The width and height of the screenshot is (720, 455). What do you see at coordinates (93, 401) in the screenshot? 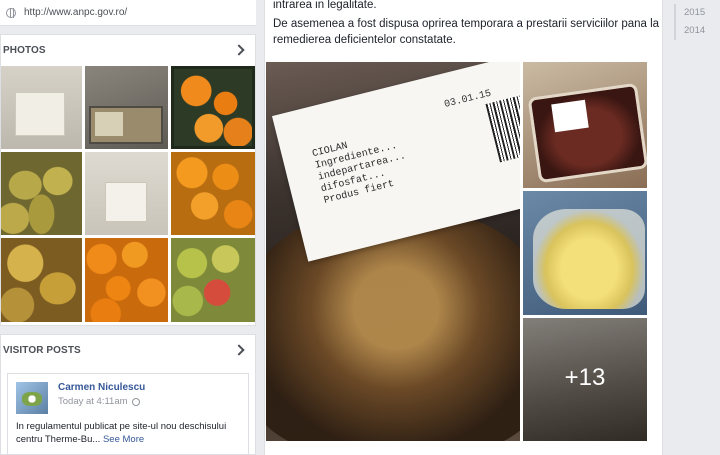
I see `post-time-text: Today at 4:11am` at bounding box center [93, 401].